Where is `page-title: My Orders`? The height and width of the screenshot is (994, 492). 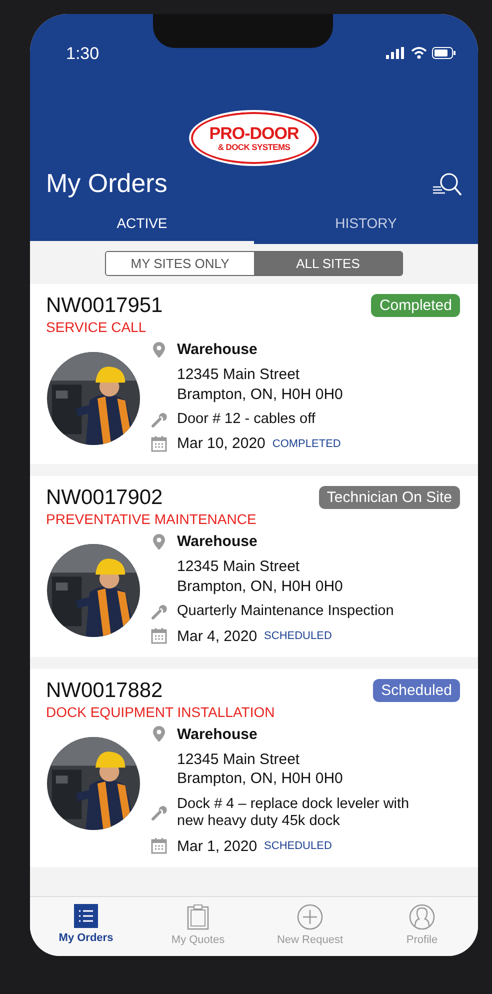 page-title: My Orders is located at coordinates (107, 183).